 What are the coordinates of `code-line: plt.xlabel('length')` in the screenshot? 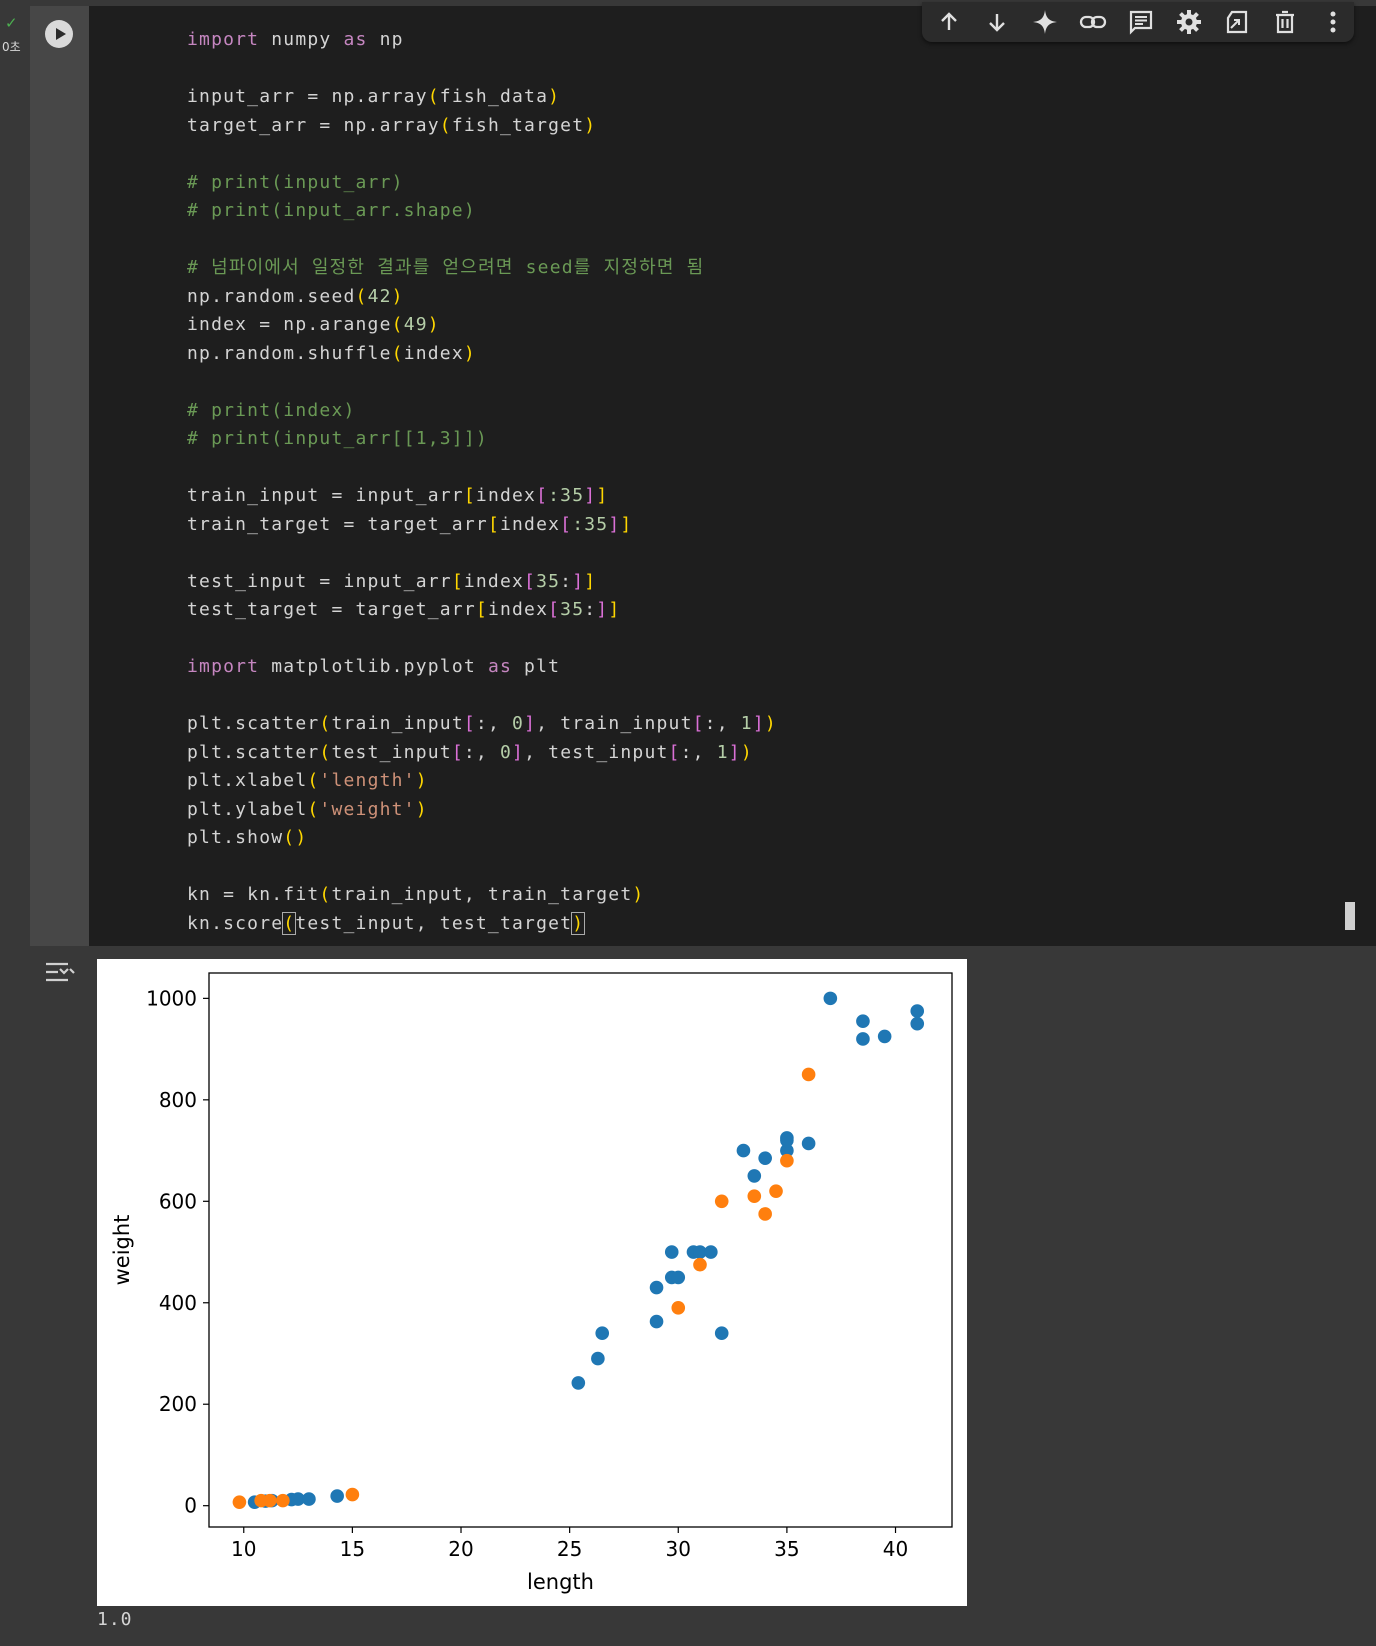 It's located at (482, 781).